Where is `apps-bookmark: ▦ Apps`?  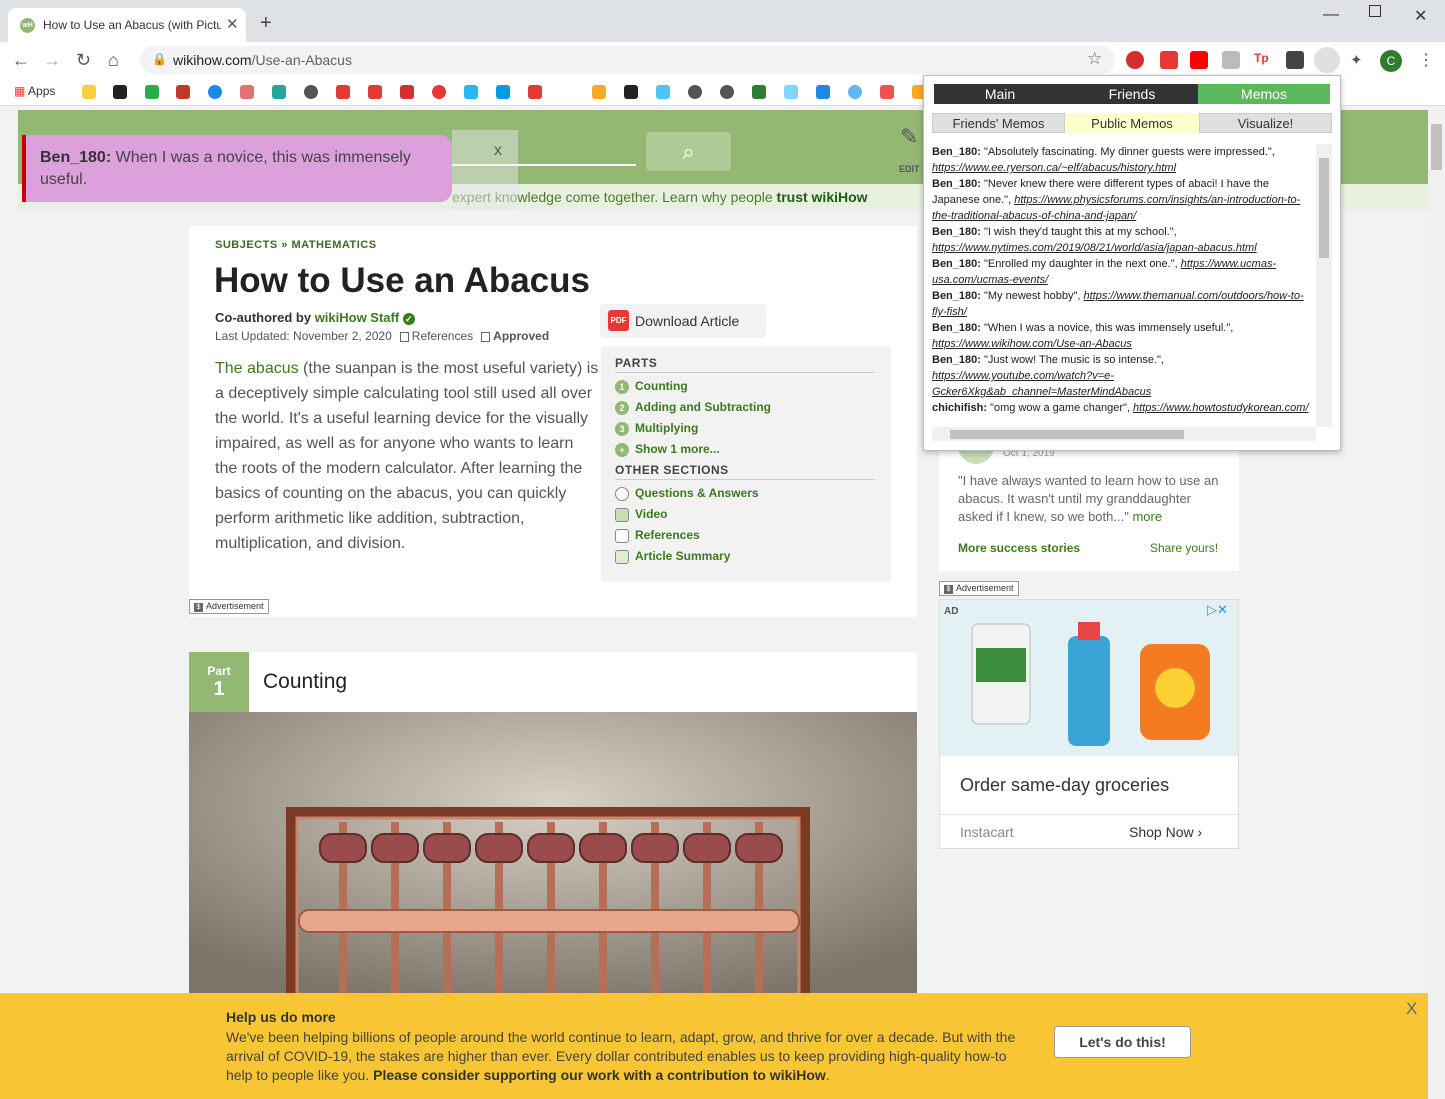
apps-bookmark: ▦ Apps is located at coordinates (34, 91).